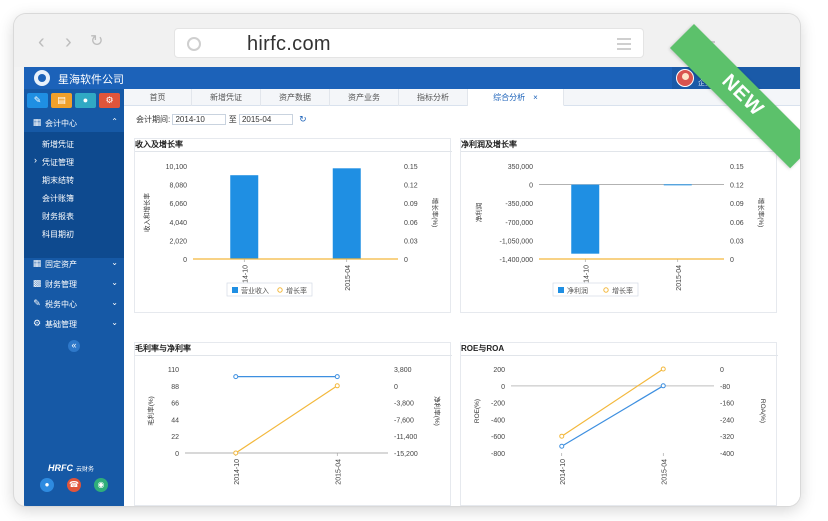 This screenshot has height=521, width=828. Describe the element at coordinates (727, 454) in the screenshot. I see `y2-tick-label: -400` at that location.